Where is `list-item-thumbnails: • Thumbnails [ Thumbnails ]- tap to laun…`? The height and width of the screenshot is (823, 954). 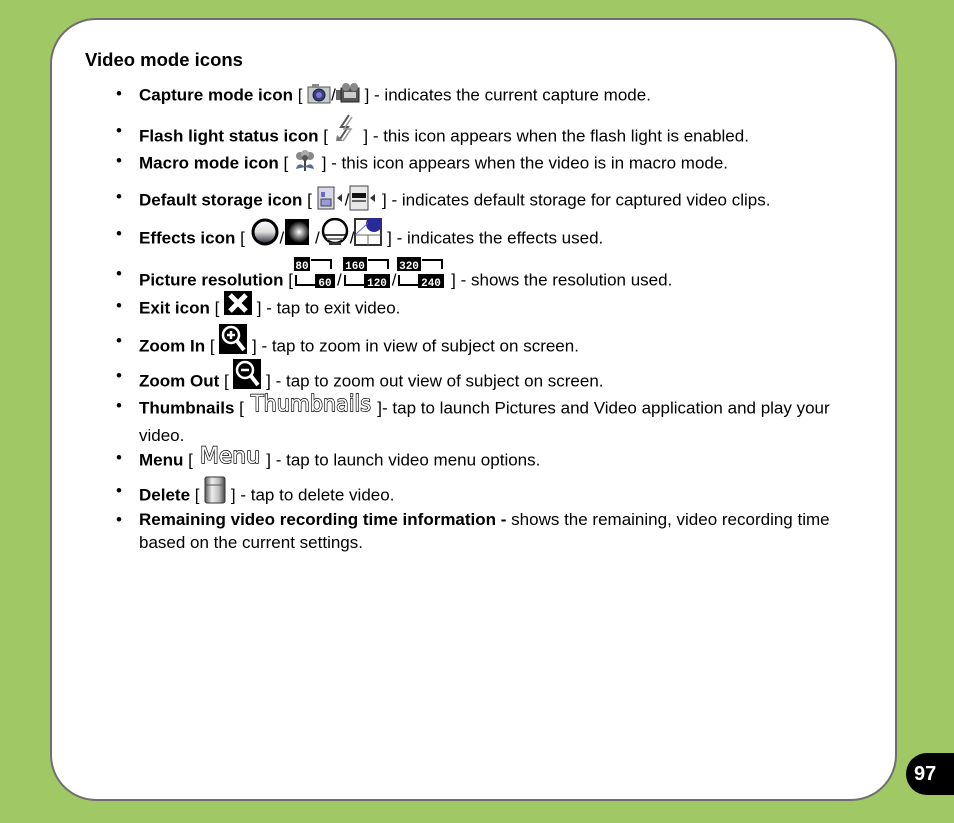 list-item-thumbnails: • Thumbnails [ Thumbnails ]- tap to laun… is located at coordinates (473, 418).